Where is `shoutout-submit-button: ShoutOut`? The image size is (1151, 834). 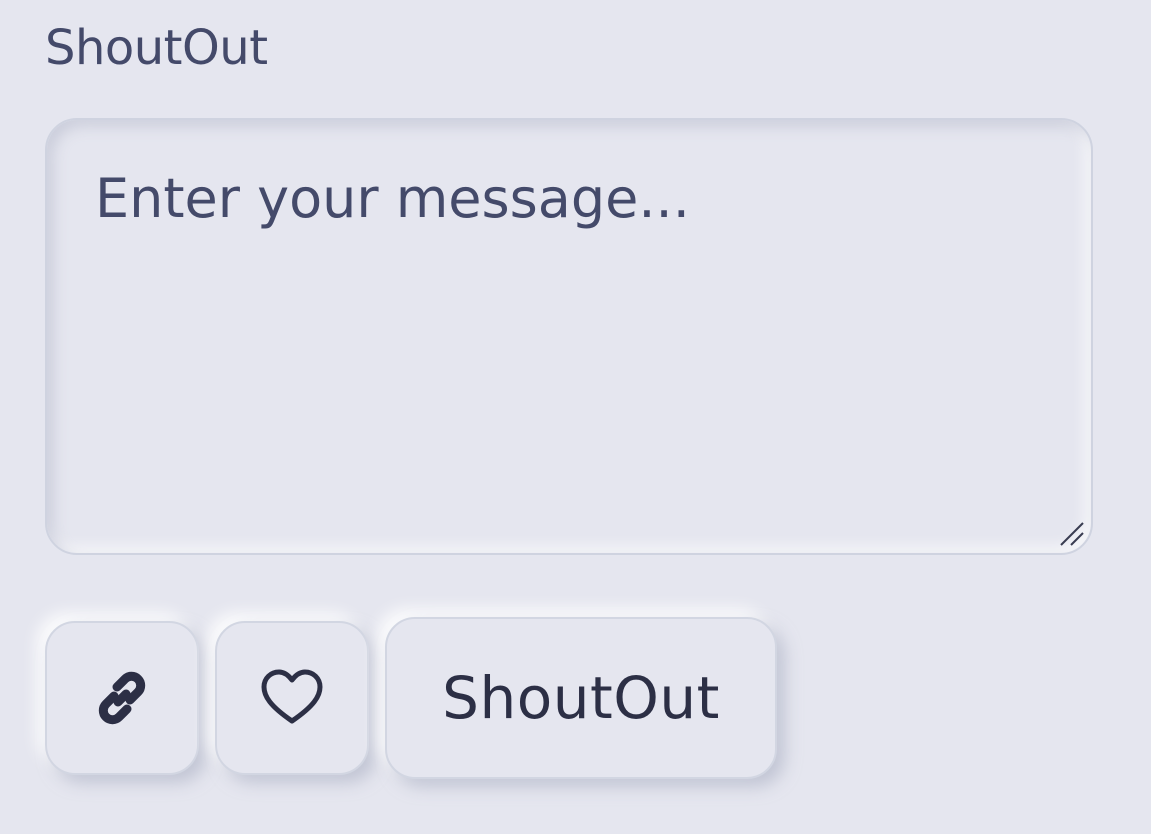 shoutout-submit-button: ShoutOut is located at coordinates (581, 698).